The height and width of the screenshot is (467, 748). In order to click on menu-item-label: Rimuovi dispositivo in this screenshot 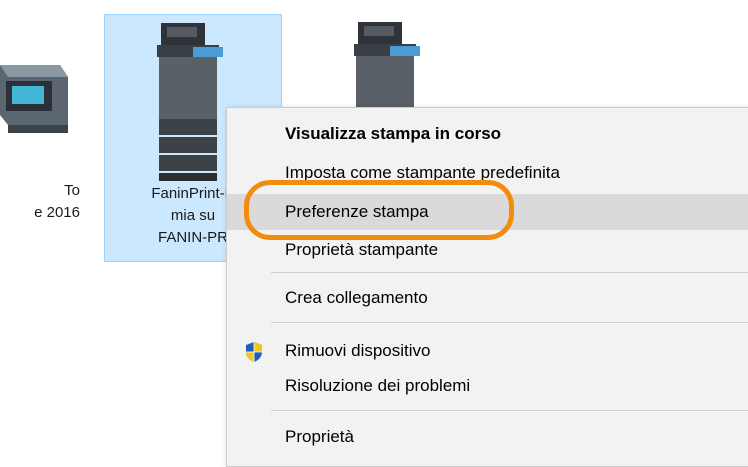, I will do `click(358, 350)`.